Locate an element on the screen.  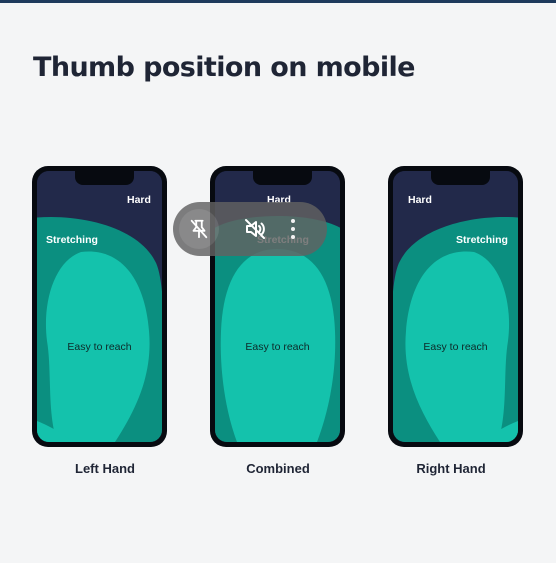
phone-left-hand: Hard Stretching Easy to reach is located at coordinates (99, 306).